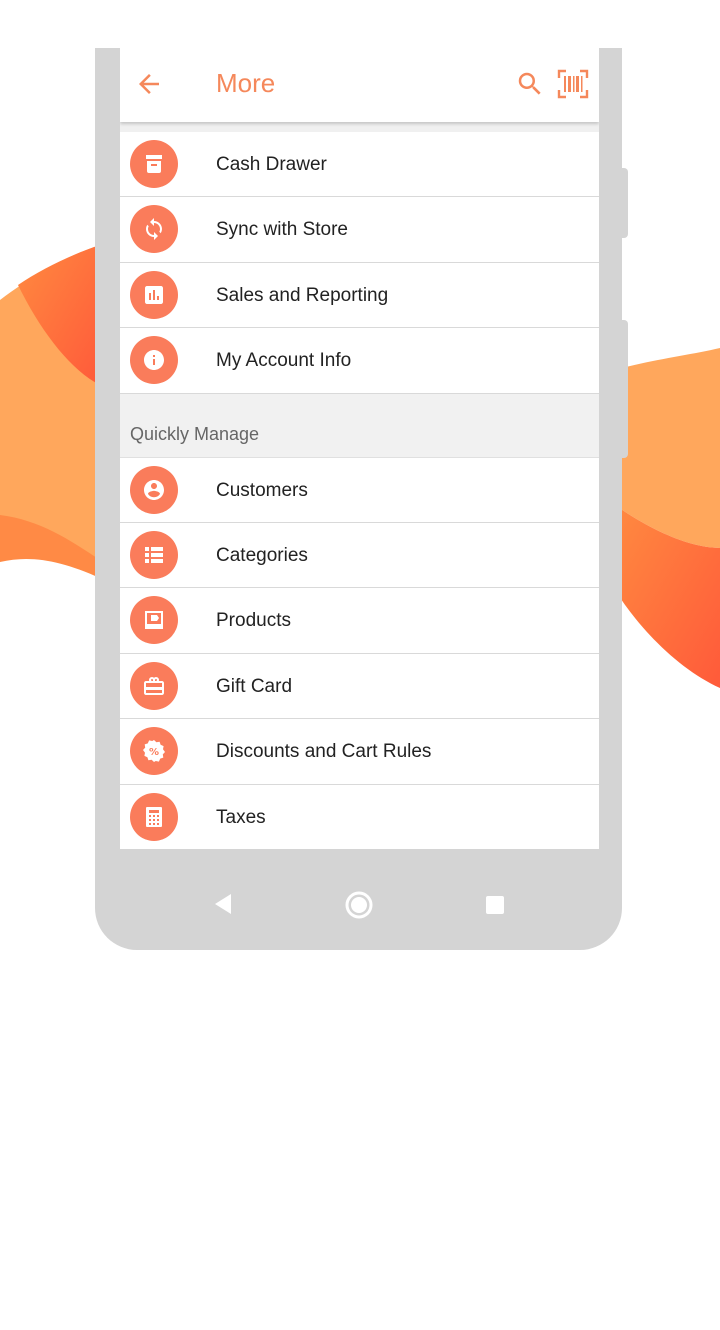  I want to click on menu-item-my-account-info: My Account Info, so click(359, 361).